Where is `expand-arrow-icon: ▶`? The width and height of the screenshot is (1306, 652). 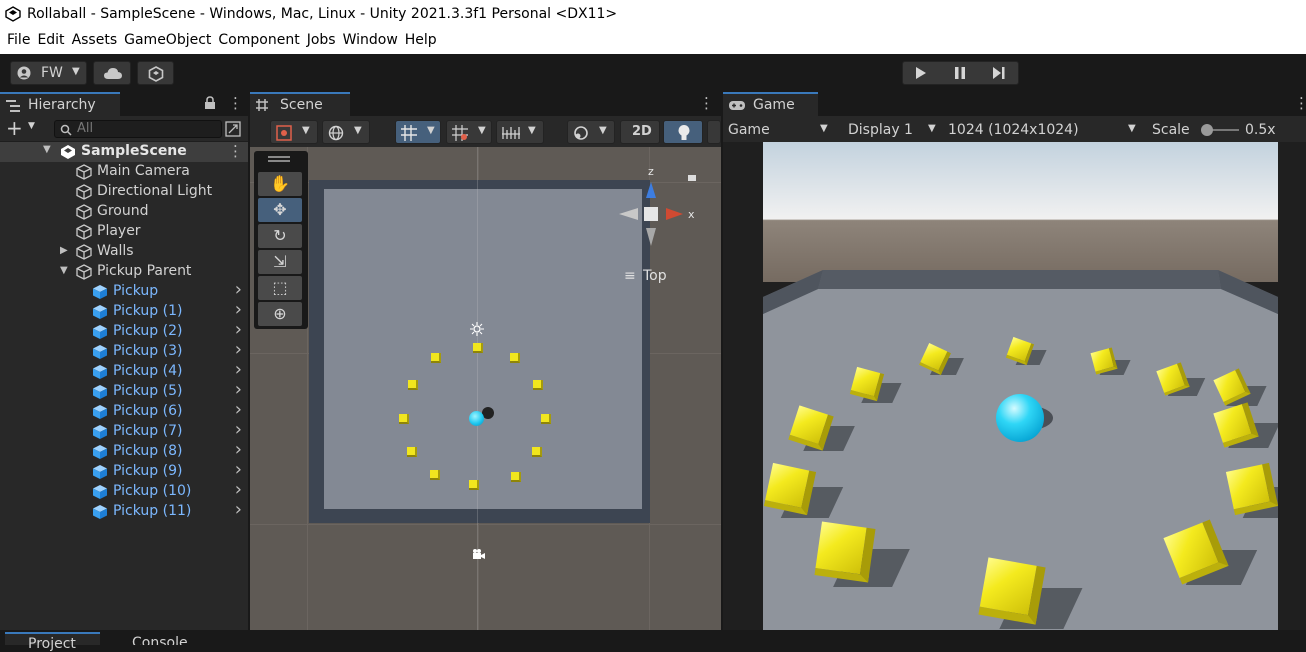 expand-arrow-icon: ▶ is located at coordinates (64, 250).